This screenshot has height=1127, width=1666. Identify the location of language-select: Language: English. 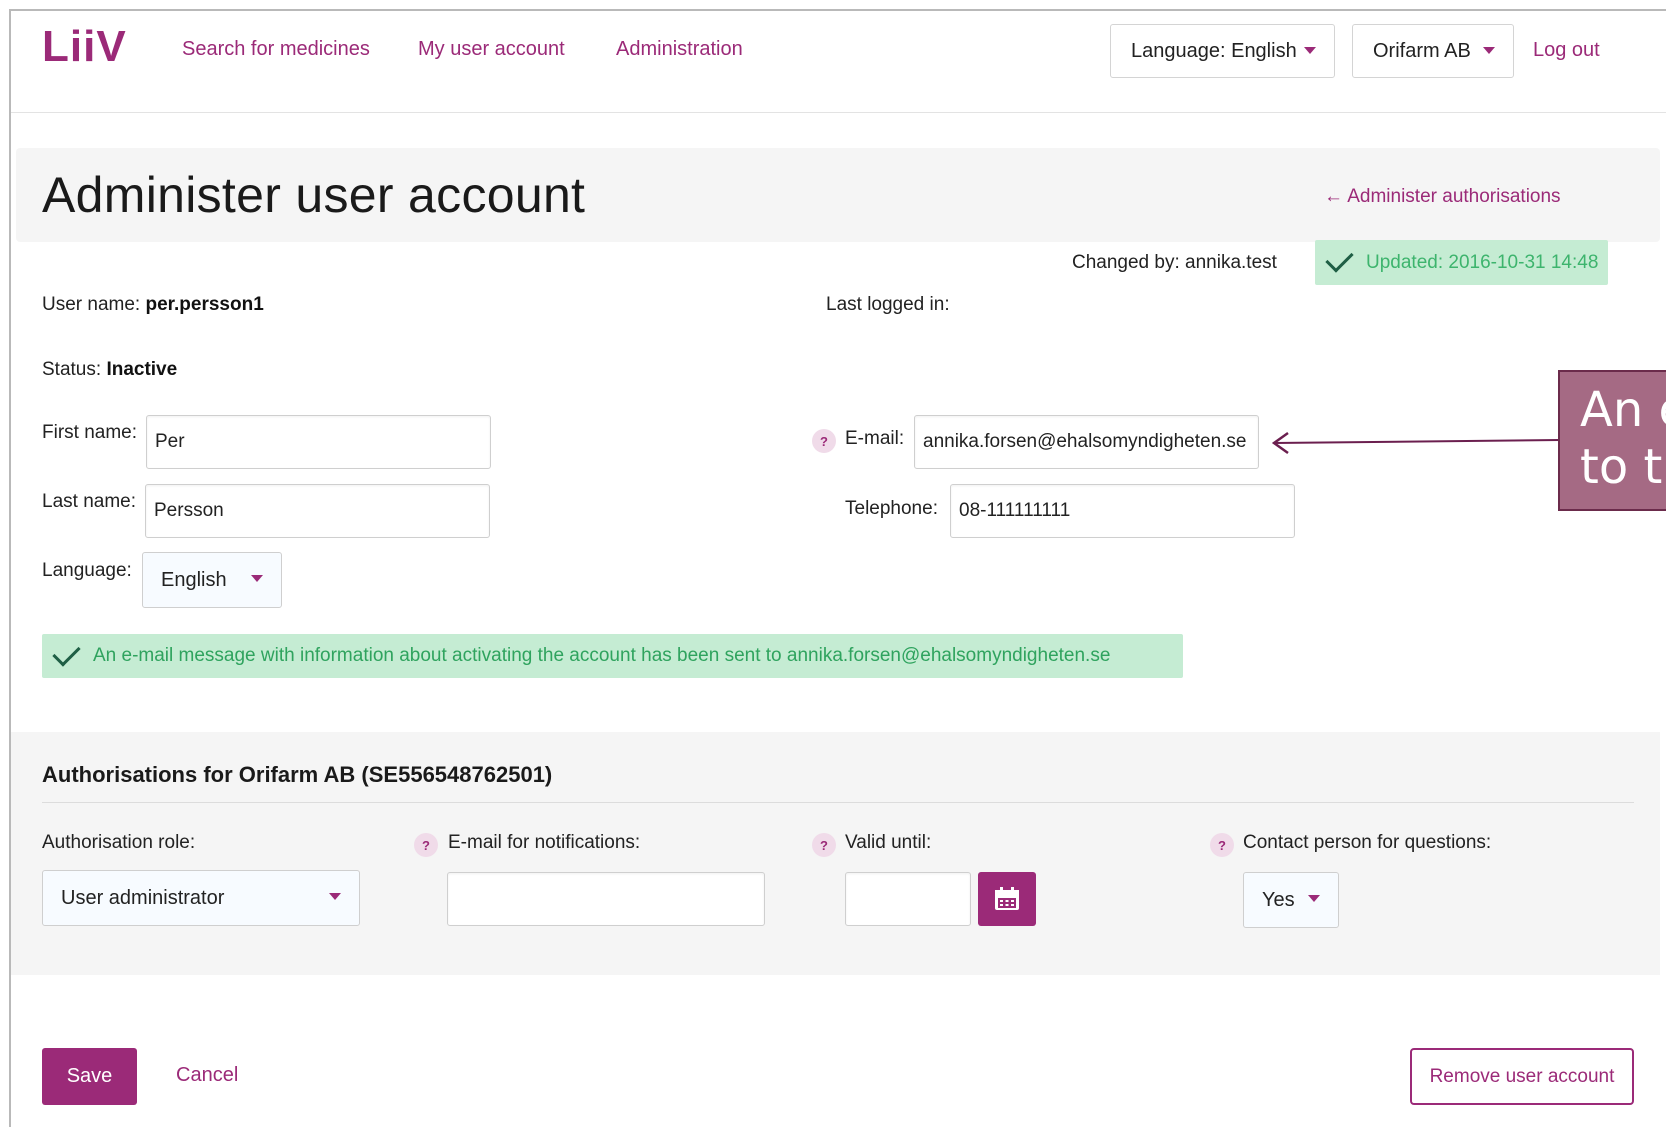
(1222, 51).